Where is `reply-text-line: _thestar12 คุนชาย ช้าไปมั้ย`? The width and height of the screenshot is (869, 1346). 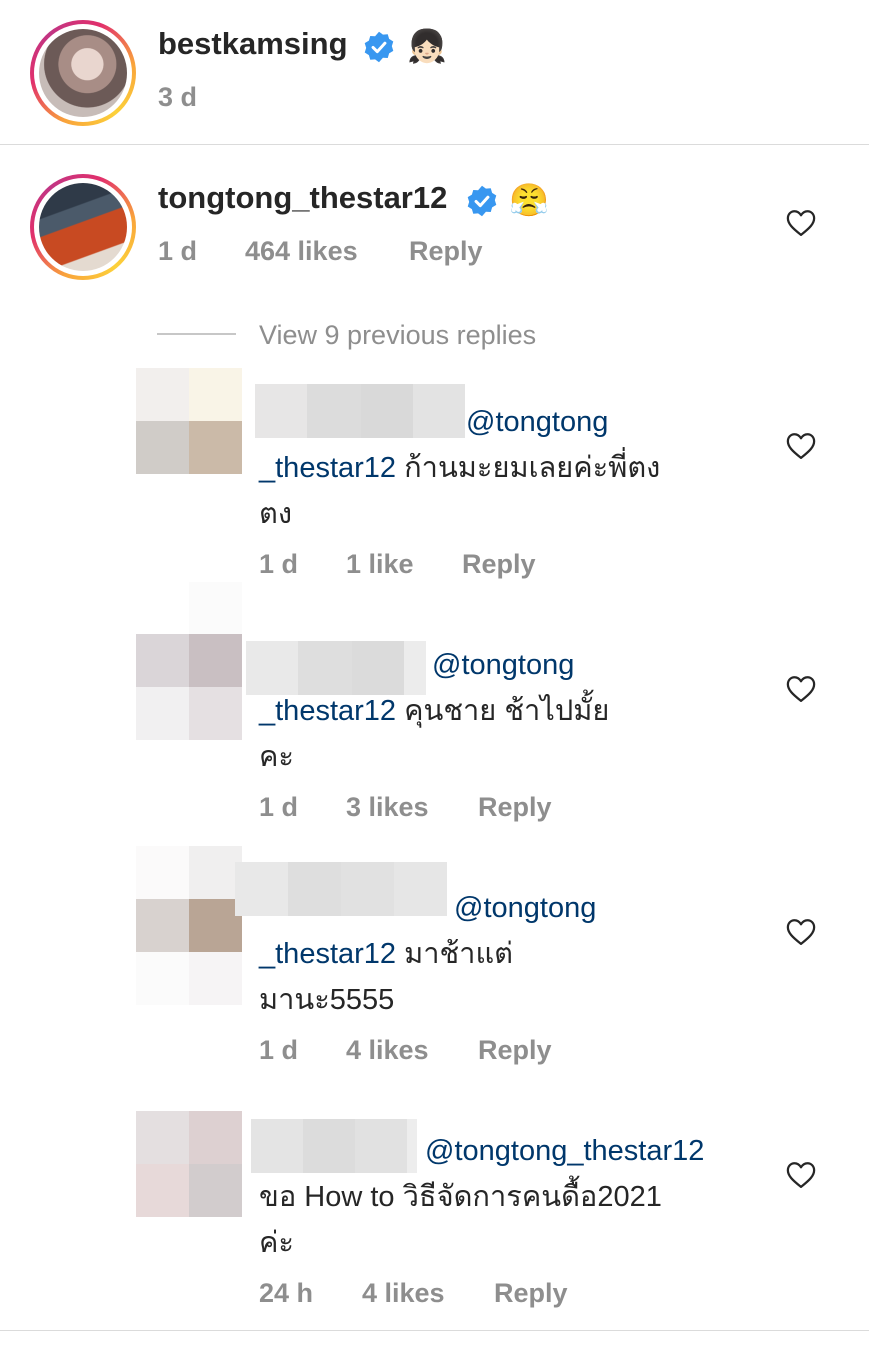
reply-text-line: _thestar12 คุนชาย ช้าไปมั้ย is located at coordinates (434, 711).